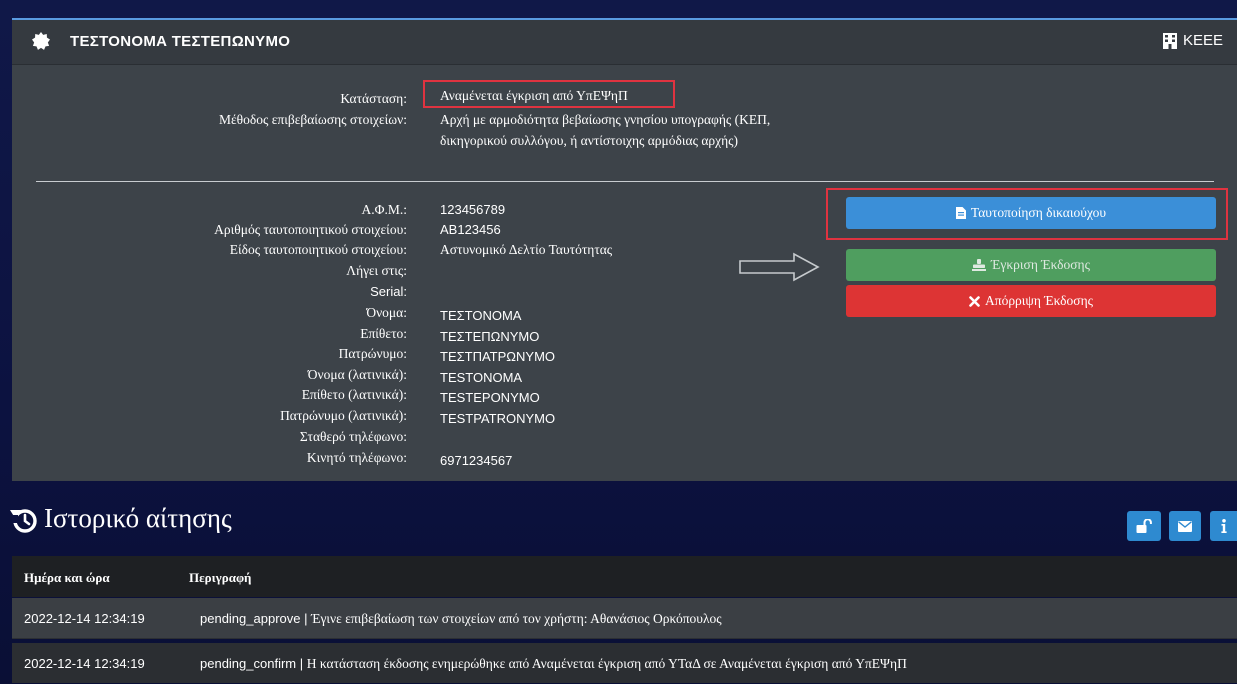  Describe the element at coordinates (256, 618) in the screenshot. I see `row-status-code: pending_approve |` at that location.